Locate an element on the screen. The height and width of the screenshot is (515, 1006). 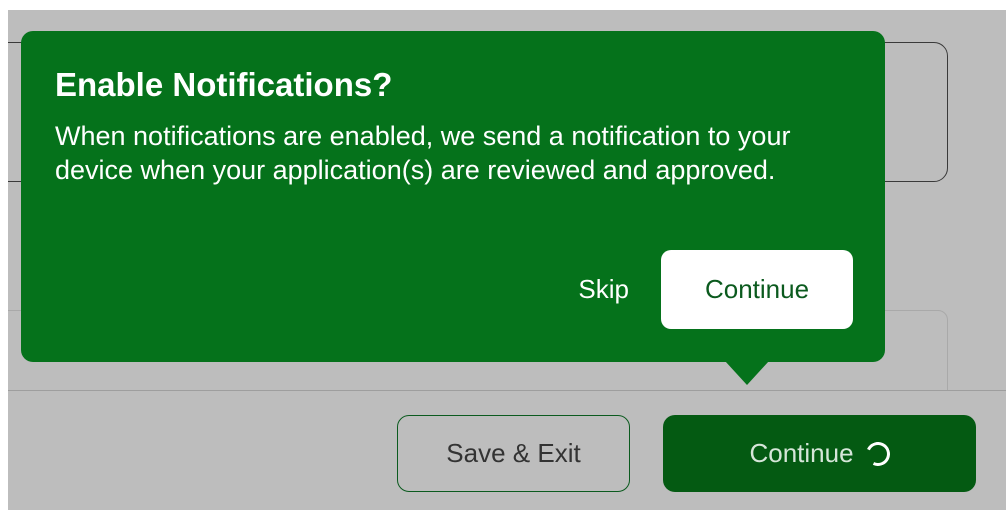
footer-continue-button: Continue is located at coordinates (819, 453).